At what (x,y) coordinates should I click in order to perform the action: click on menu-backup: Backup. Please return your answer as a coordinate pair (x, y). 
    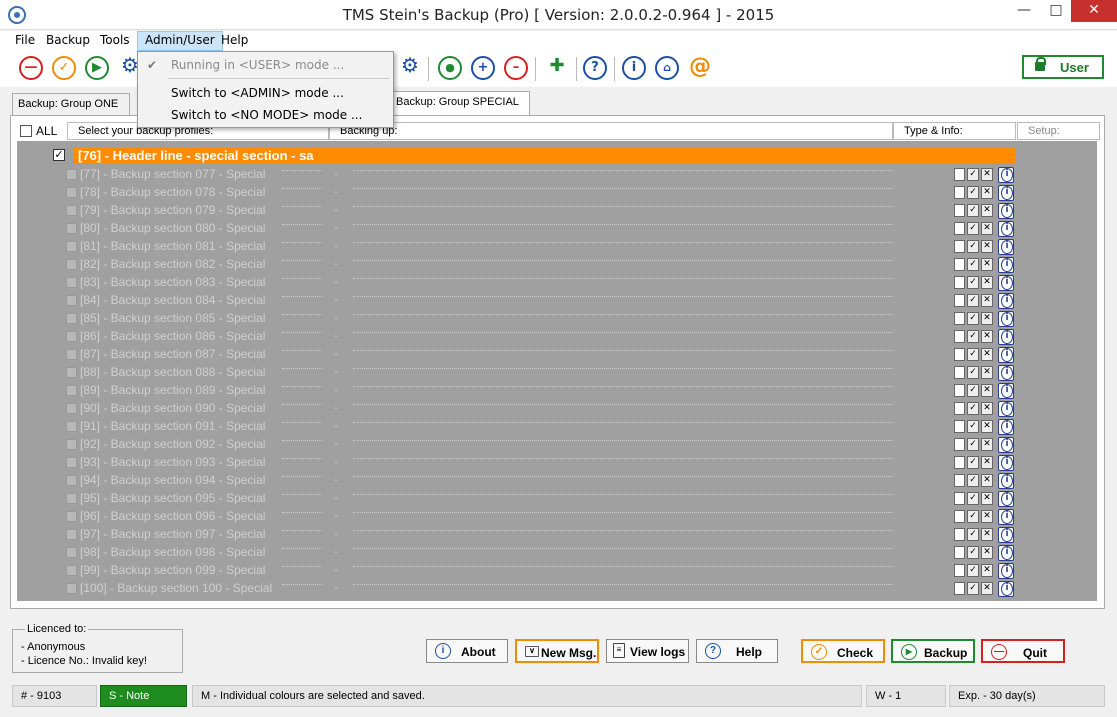
    Looking at the image, I should click on (68, 41).